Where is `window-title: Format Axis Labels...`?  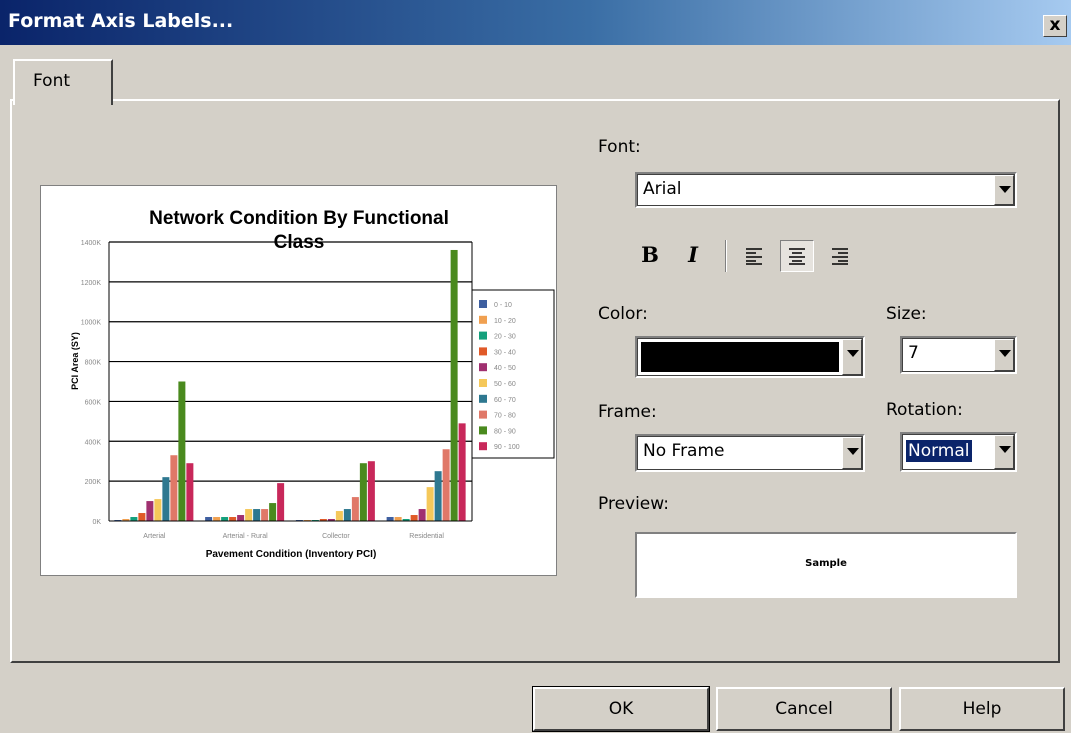
window-title: Format Axis Labels... is located at coordinates (121, 21).